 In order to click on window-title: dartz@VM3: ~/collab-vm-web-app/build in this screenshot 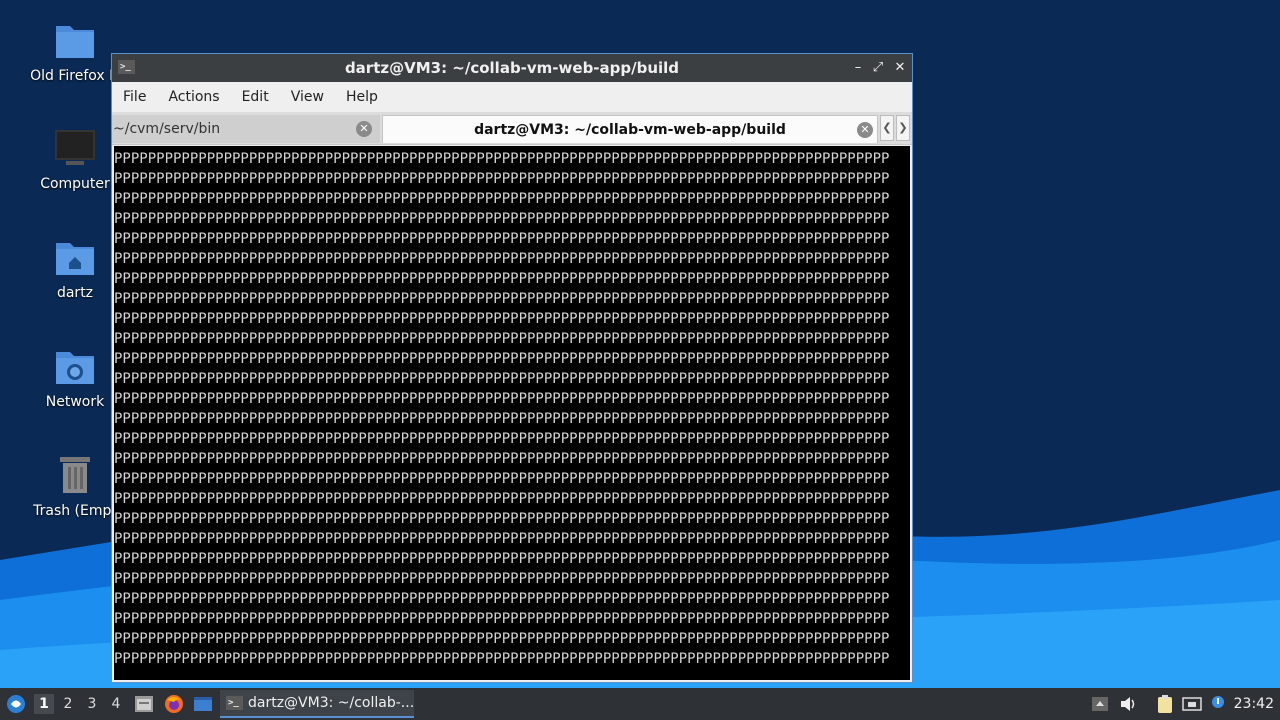, I will do `click(512, 68)`.